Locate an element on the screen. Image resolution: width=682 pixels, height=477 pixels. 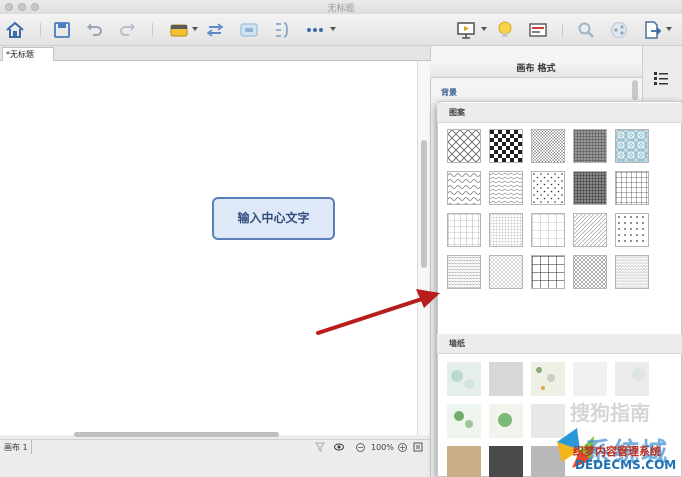
zoom-out-button: − is located at coordinates (360, 447).